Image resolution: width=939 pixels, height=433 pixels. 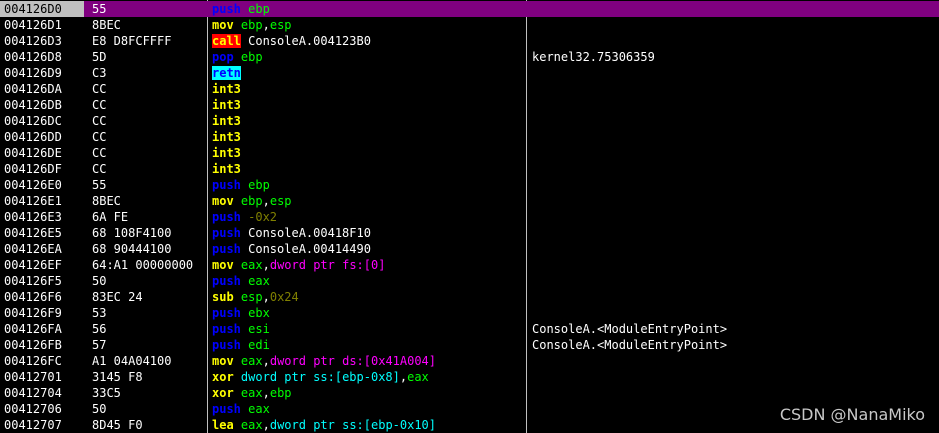 I want to click on hex-bytes-cell: 83EC 24, so click(x=117, y=297).